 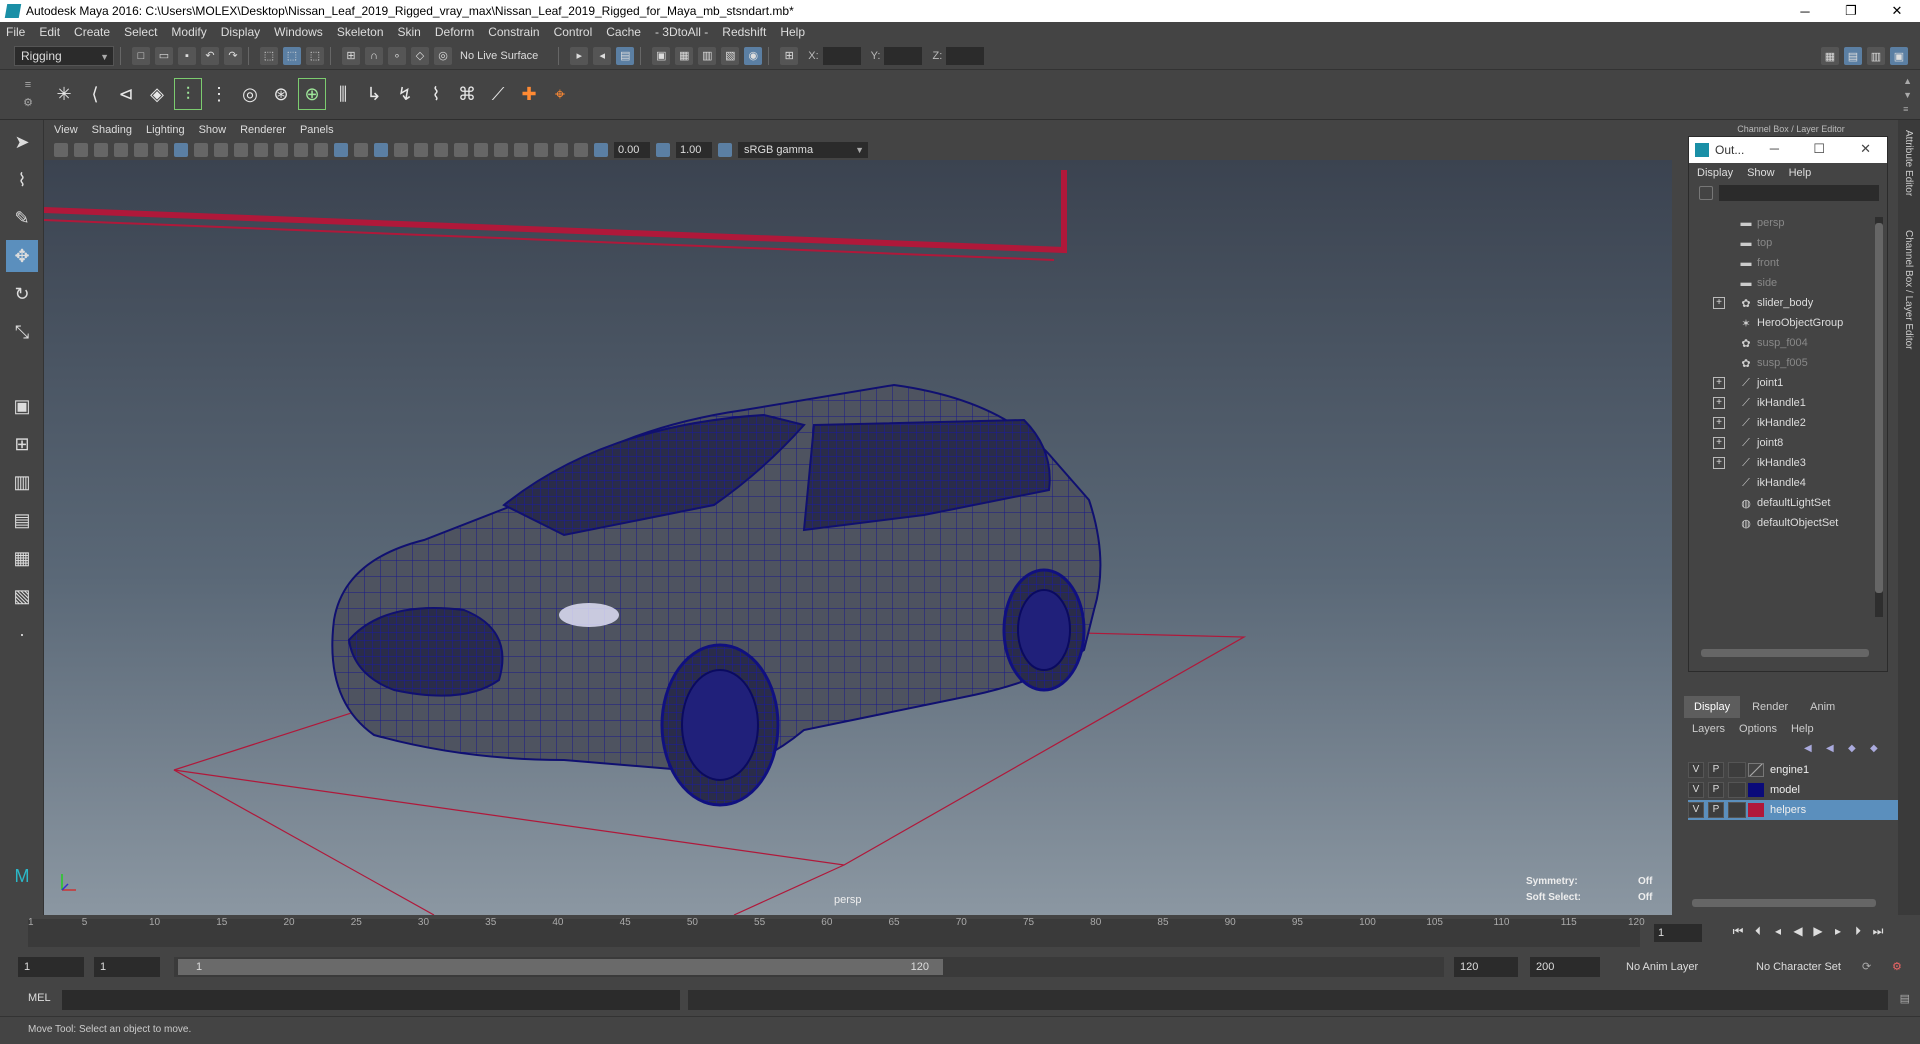 What do you see at coordinates (1822, 707) in the screenshot?
I see `tab-anim: Anim` at bounding box center [1822, 707].